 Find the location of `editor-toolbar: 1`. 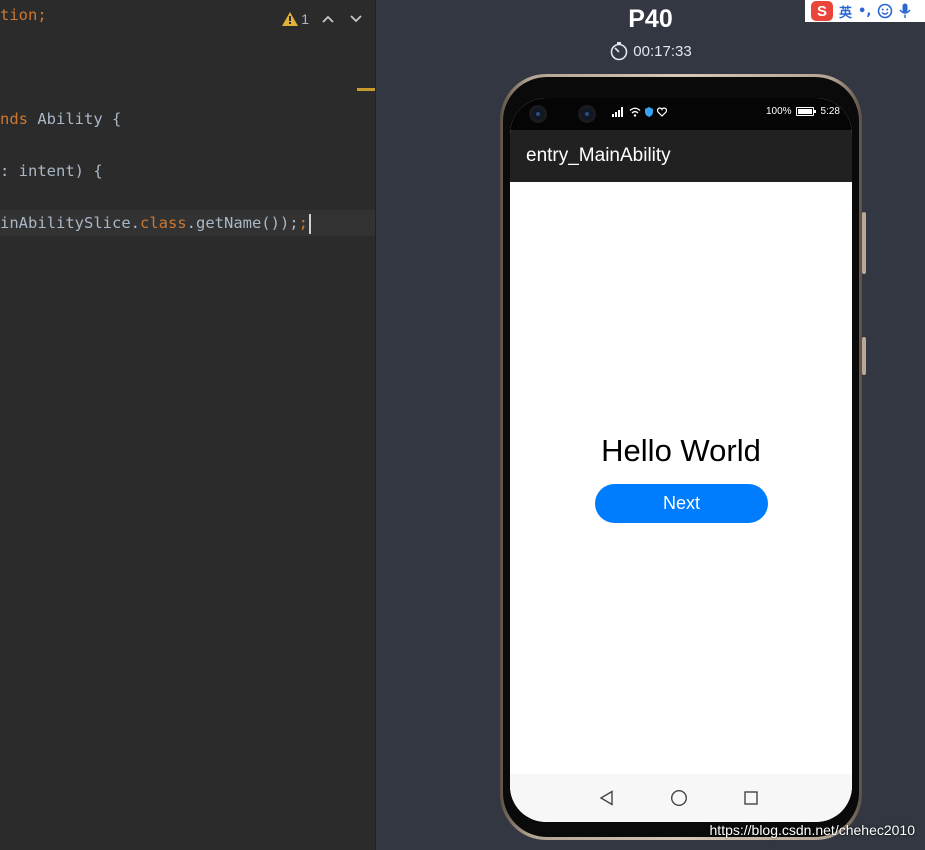

editor-toolbar: 1 is located at coordinates (323, 19).